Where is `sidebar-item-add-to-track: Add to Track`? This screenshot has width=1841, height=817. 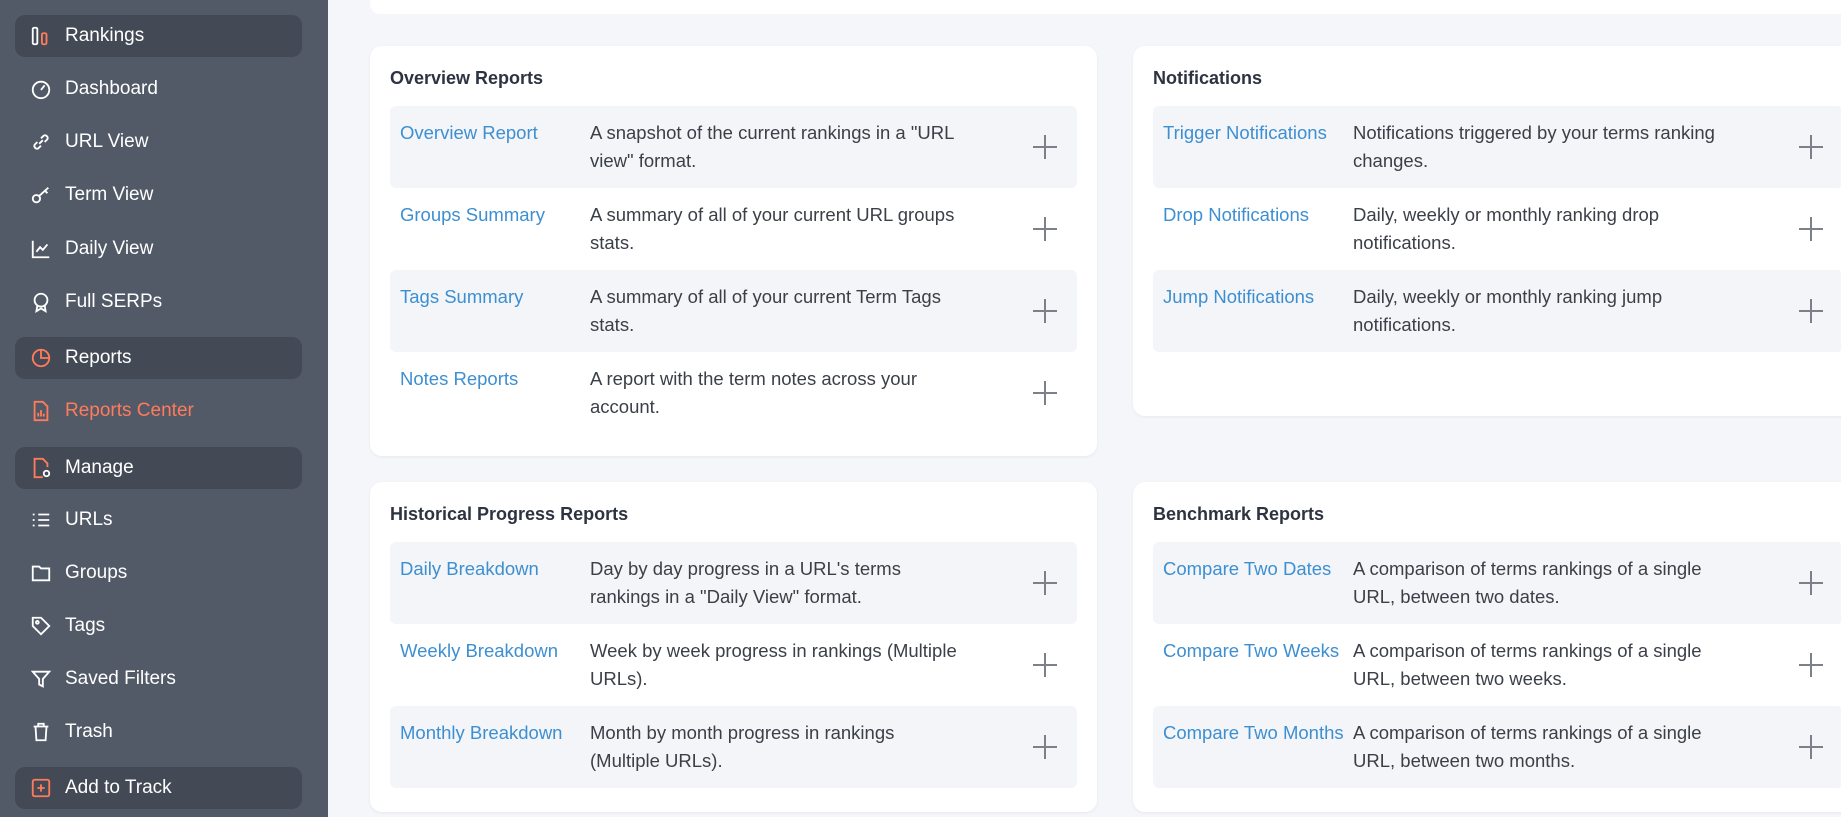
sidebar-item-add-to-track: Add to Track is located at coordinates (158, 788).